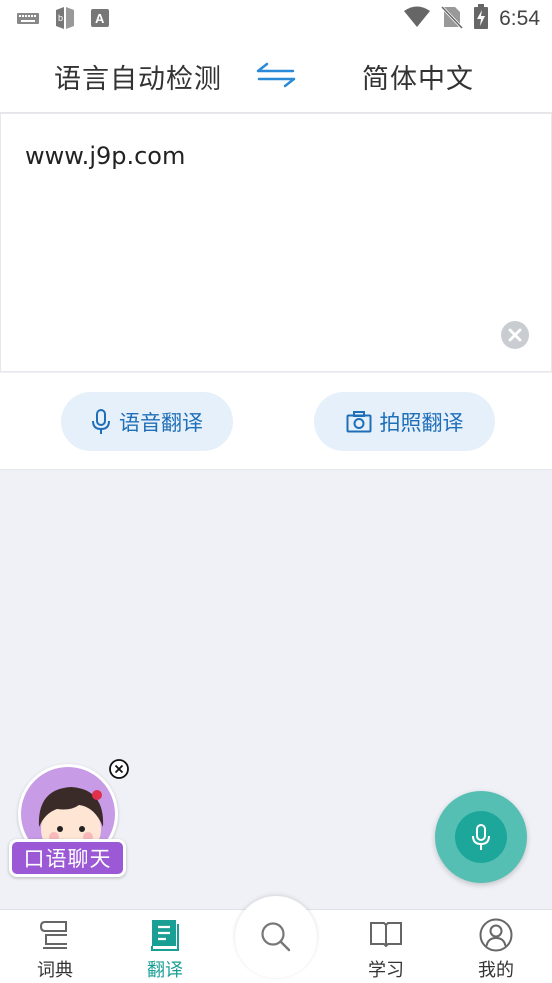 The image size is (552, 983). What do you see at coordinates (386, 935) in the screenshot?
I see `open-book-icon` at bounding box center [386, 935].